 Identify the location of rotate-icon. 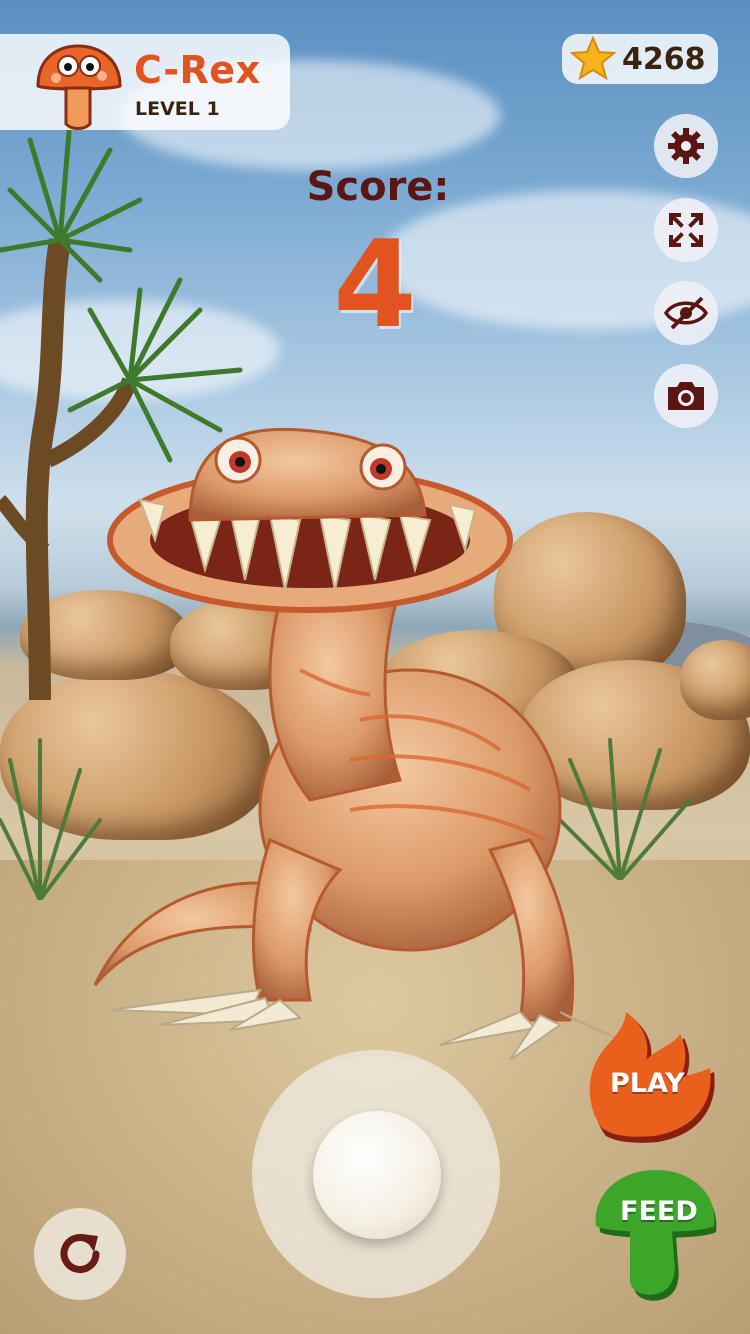
(80, 1253).